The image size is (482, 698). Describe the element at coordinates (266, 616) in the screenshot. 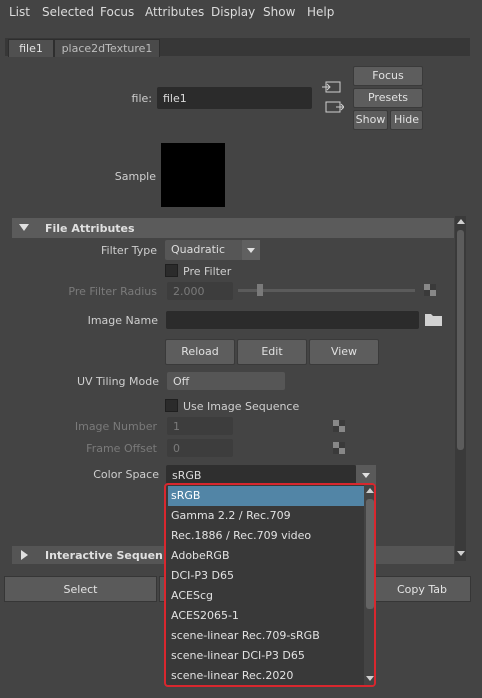

I see `color-space-option: ACES2065-1` at that location.